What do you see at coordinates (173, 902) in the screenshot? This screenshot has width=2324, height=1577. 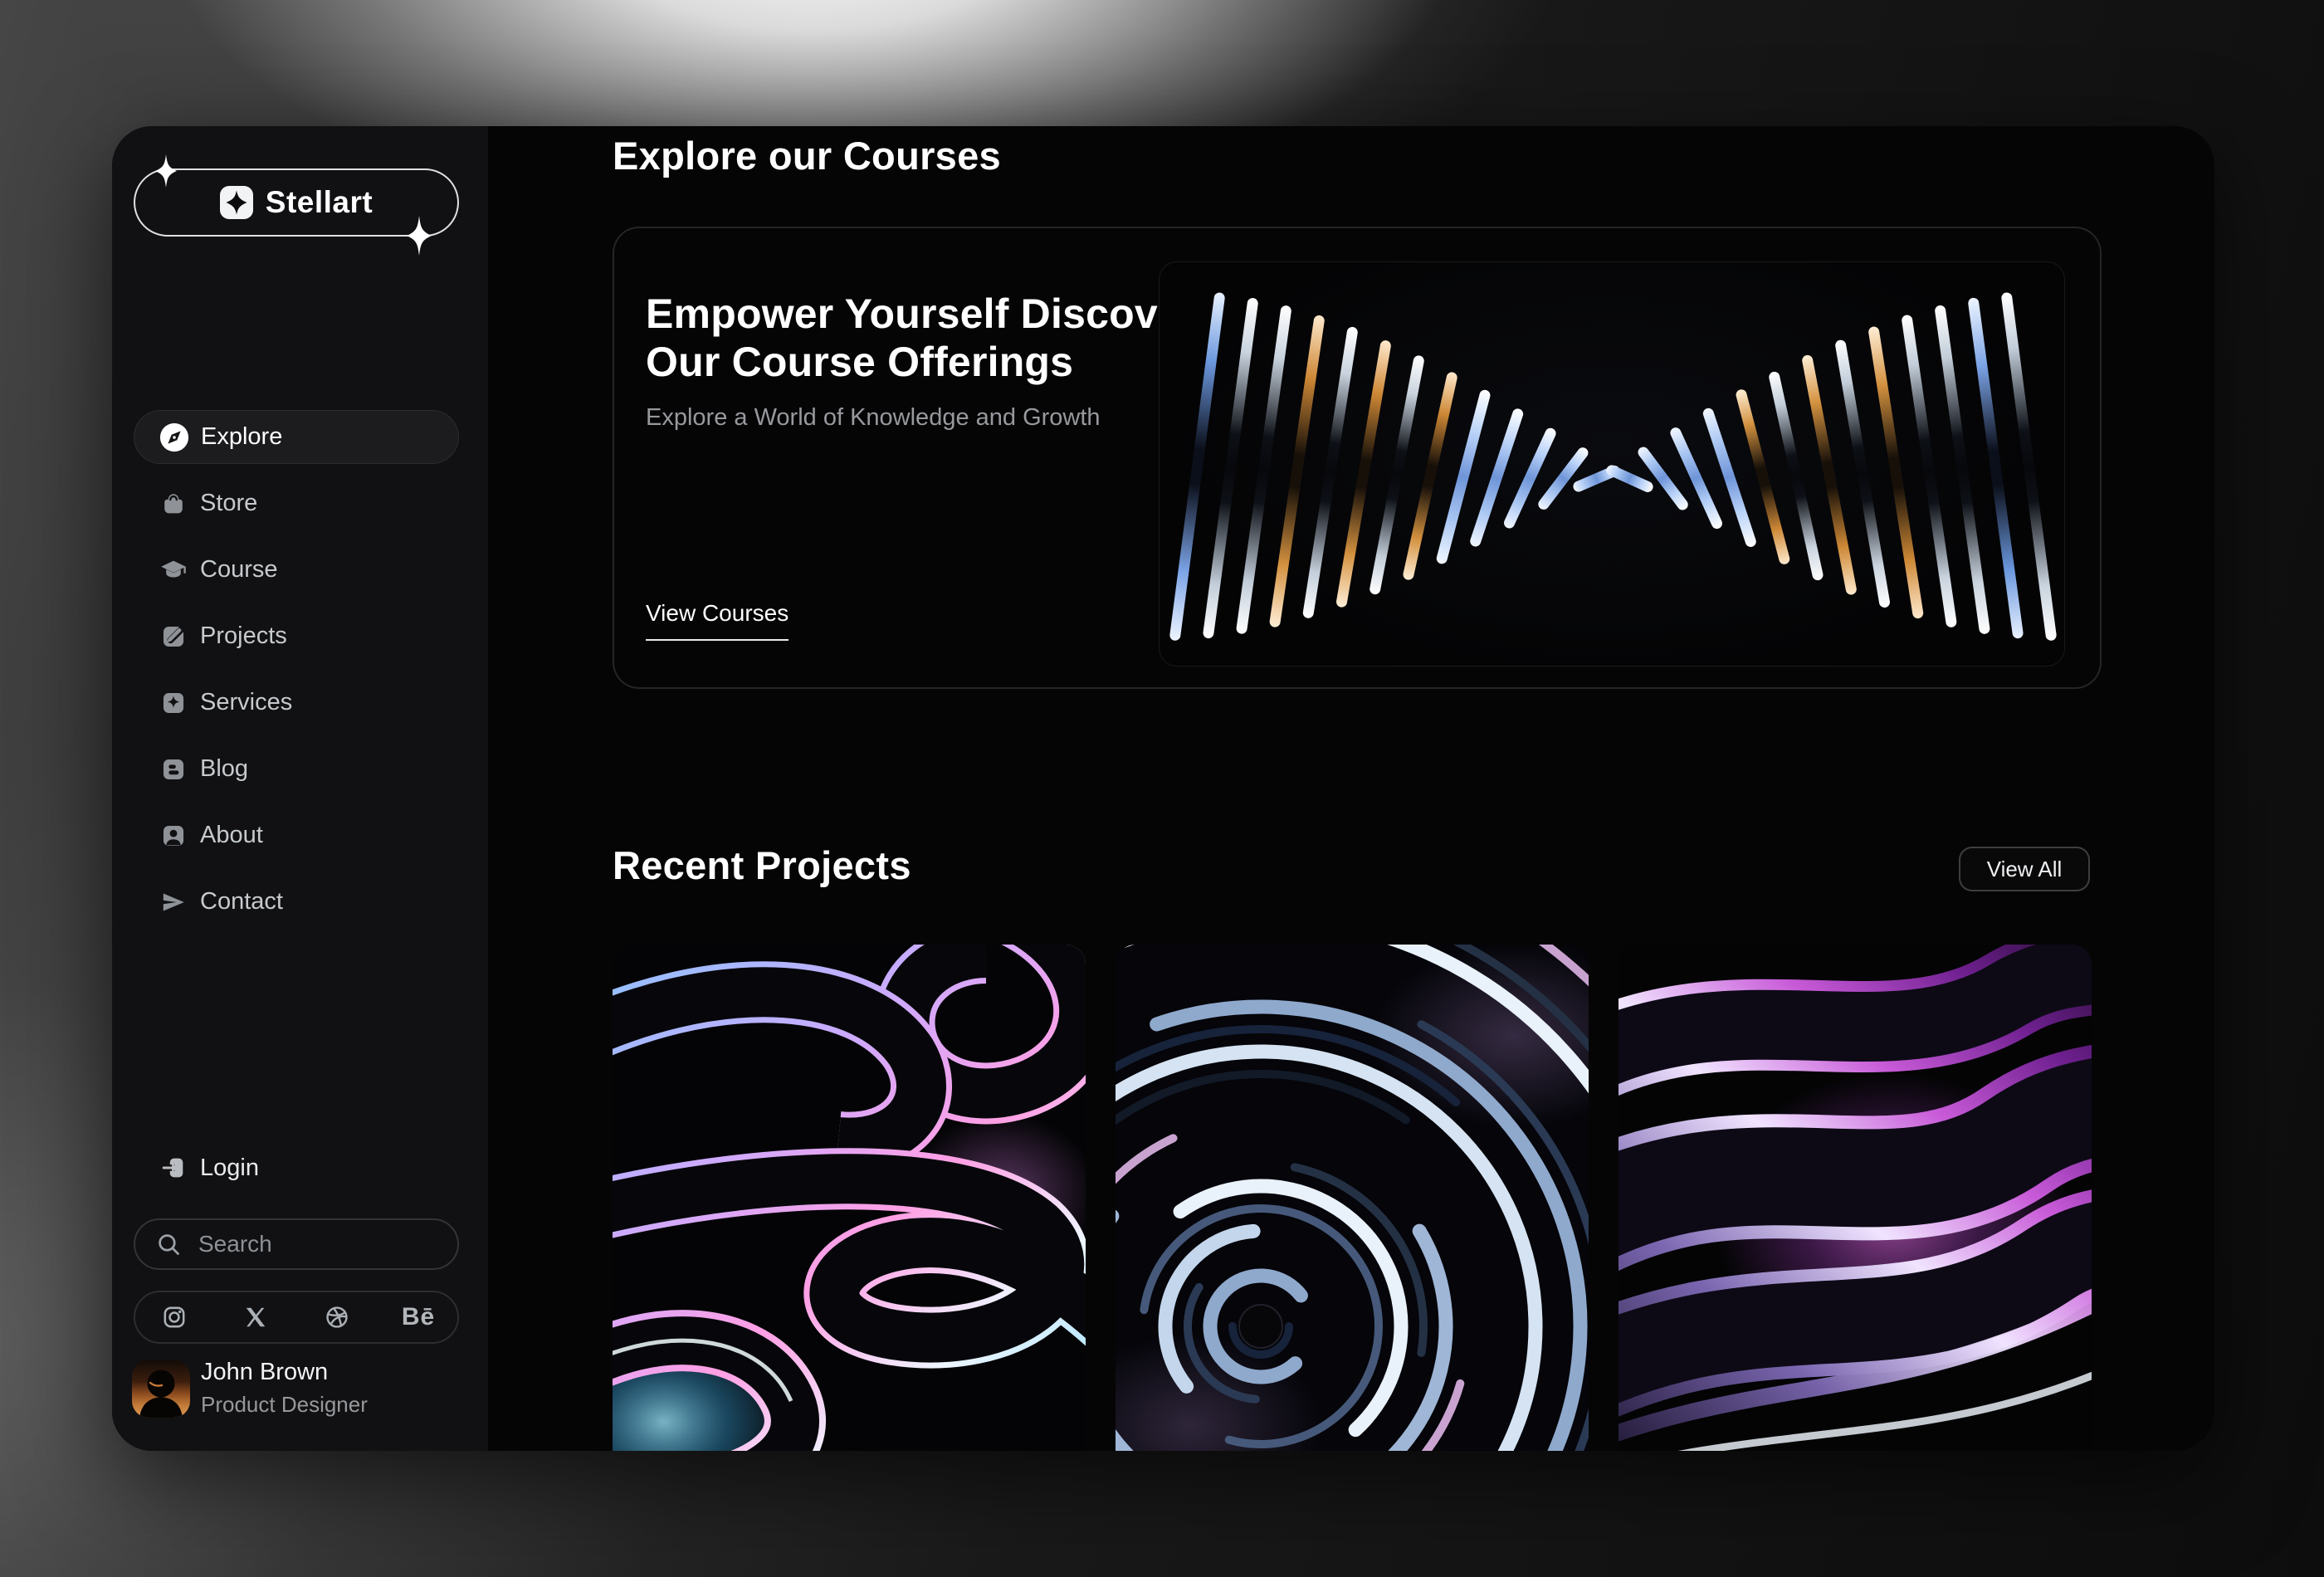 I see `paper-plane-icon` at bounding box center [173, 902].